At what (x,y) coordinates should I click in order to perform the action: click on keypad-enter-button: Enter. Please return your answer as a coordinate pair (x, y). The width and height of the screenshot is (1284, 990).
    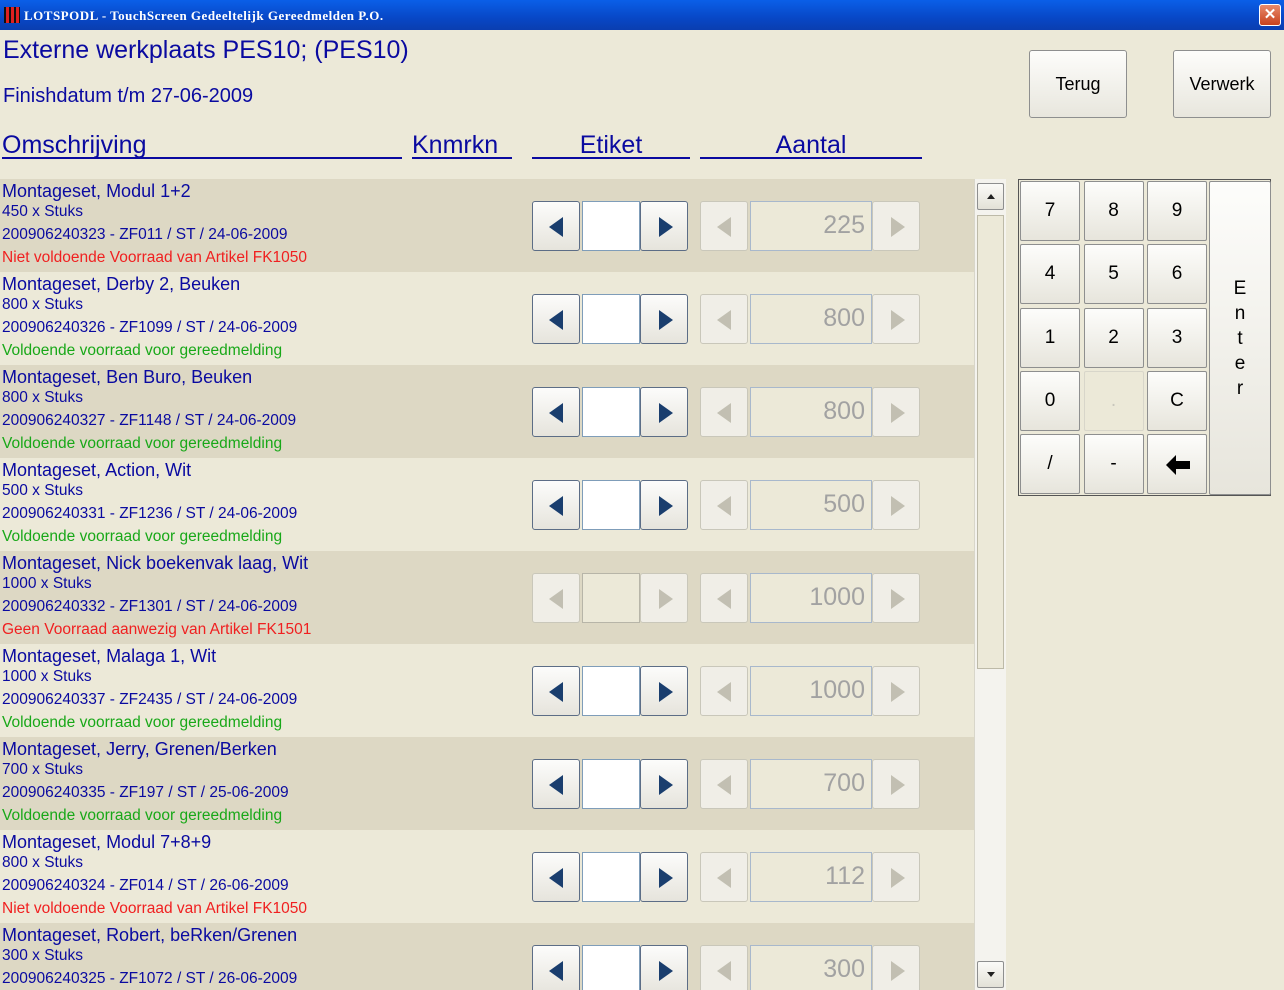
    Looking at the image, I should click on (1240, 338).